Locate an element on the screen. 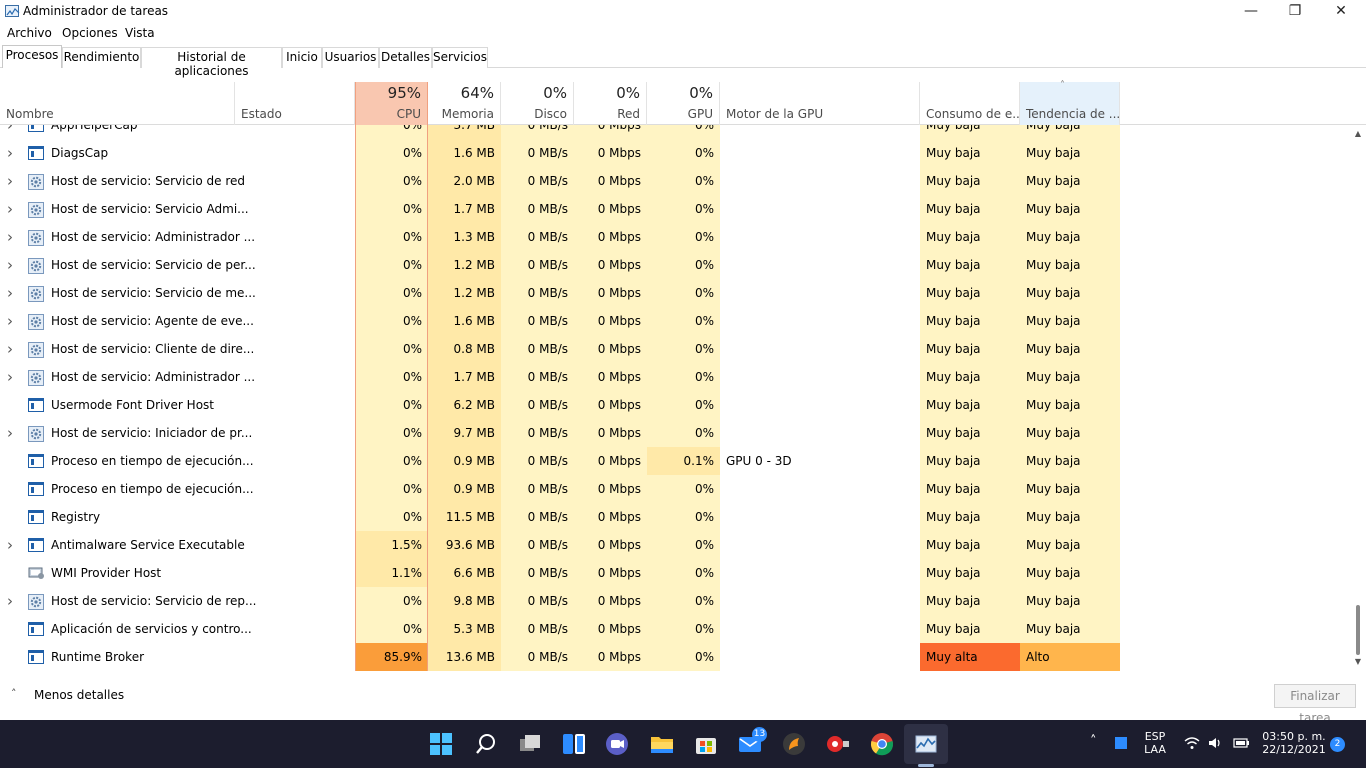 This screenshot has width=1366, height=768. header-disk: 0% Disco is located at coordinates (537, 103).